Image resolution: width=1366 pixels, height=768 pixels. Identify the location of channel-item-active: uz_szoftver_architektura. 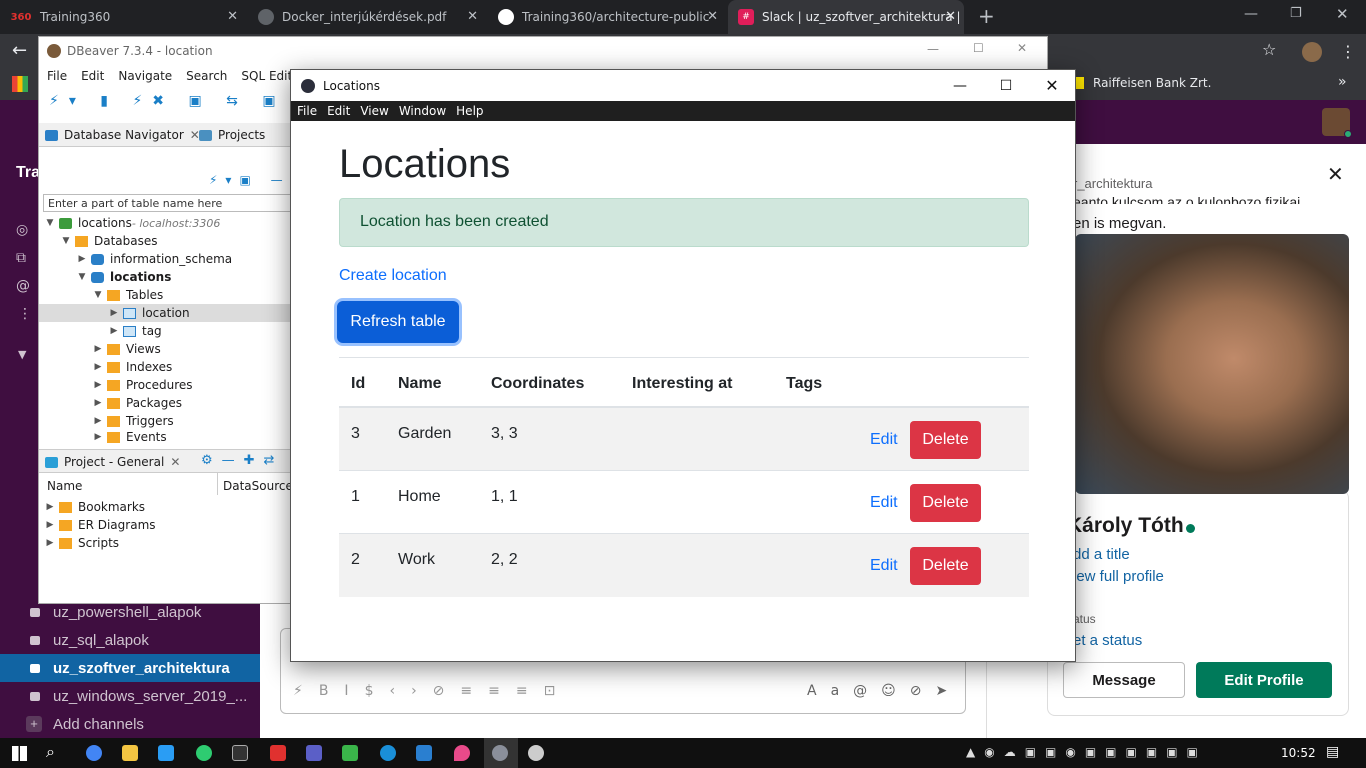
(130, 668).